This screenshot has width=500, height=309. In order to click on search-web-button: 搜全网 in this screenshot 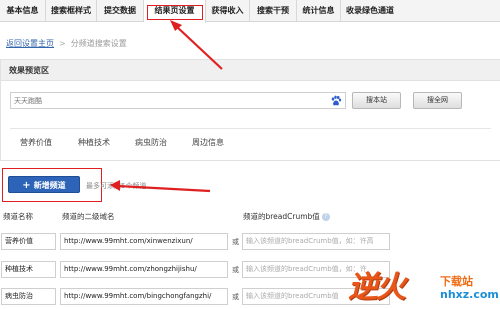, I will do `click(437, 100)`.